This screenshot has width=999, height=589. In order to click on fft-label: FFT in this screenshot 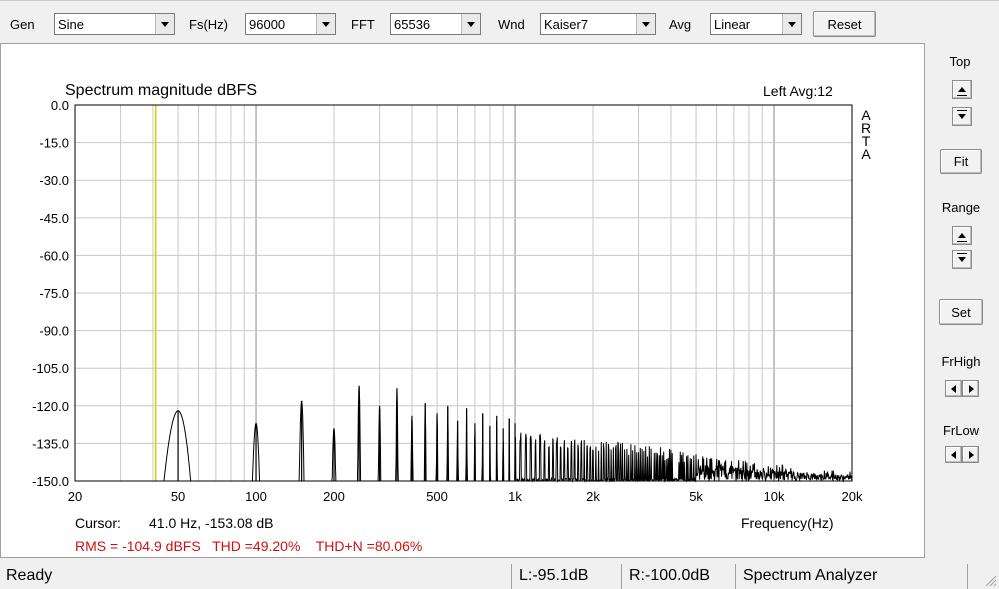, I will do `click(363, 24)`.